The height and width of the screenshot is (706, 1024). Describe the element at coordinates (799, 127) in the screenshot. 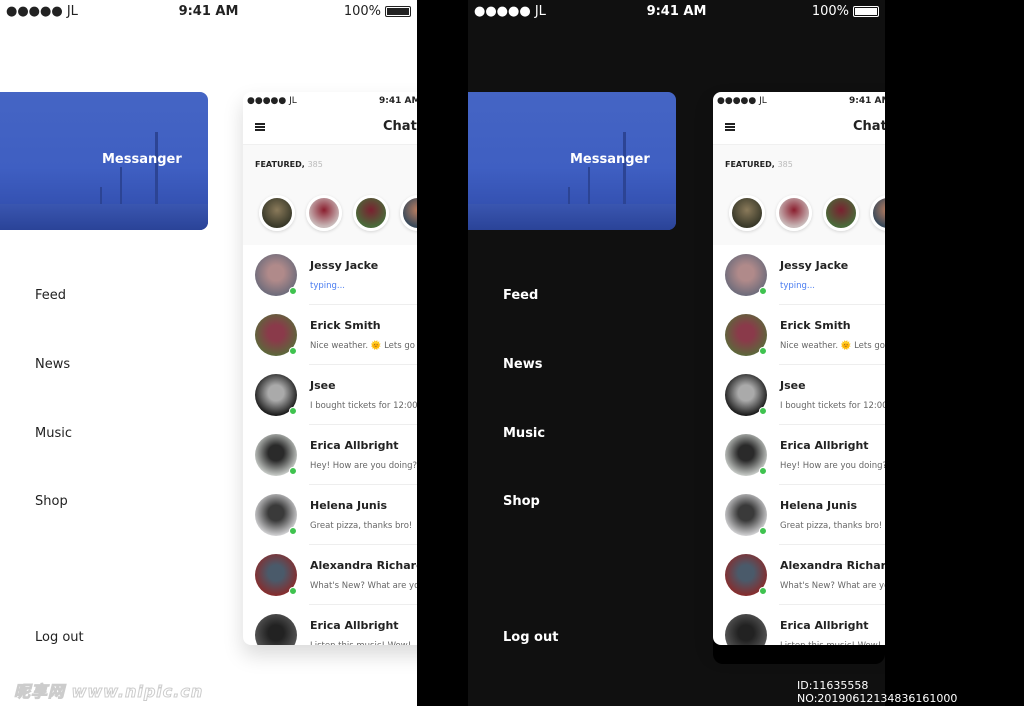

I see `chat-header: Chat` at that location.